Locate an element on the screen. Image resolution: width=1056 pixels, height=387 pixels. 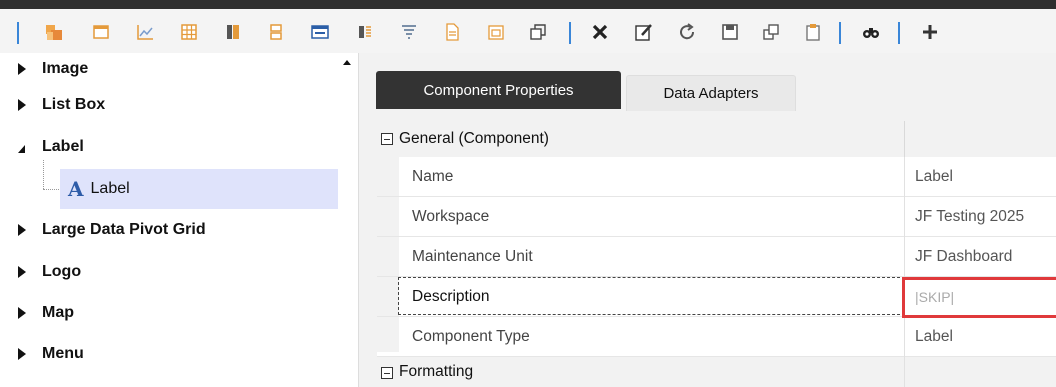
tree-item-logo: Logo is located at coordinates (49, 272).